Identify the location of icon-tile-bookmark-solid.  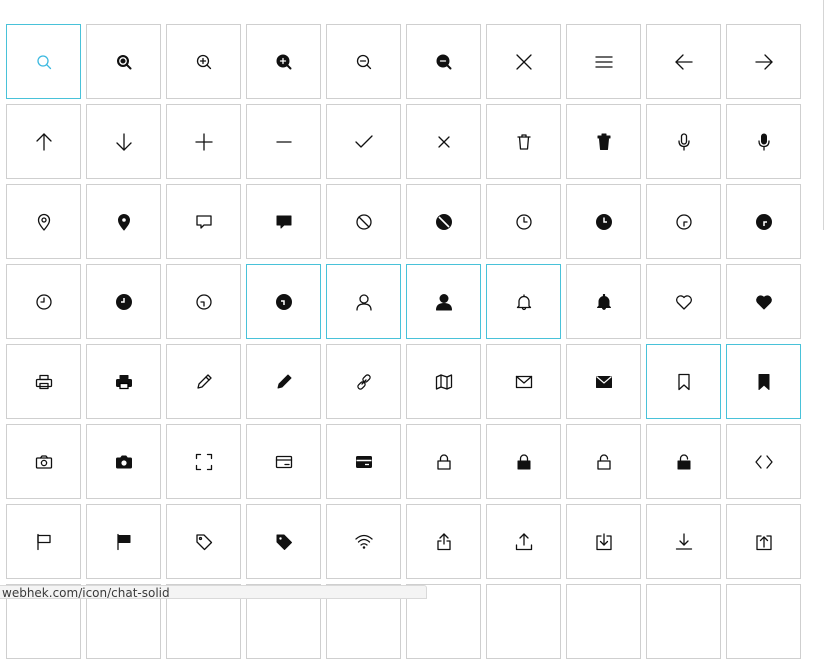
(763, 381).